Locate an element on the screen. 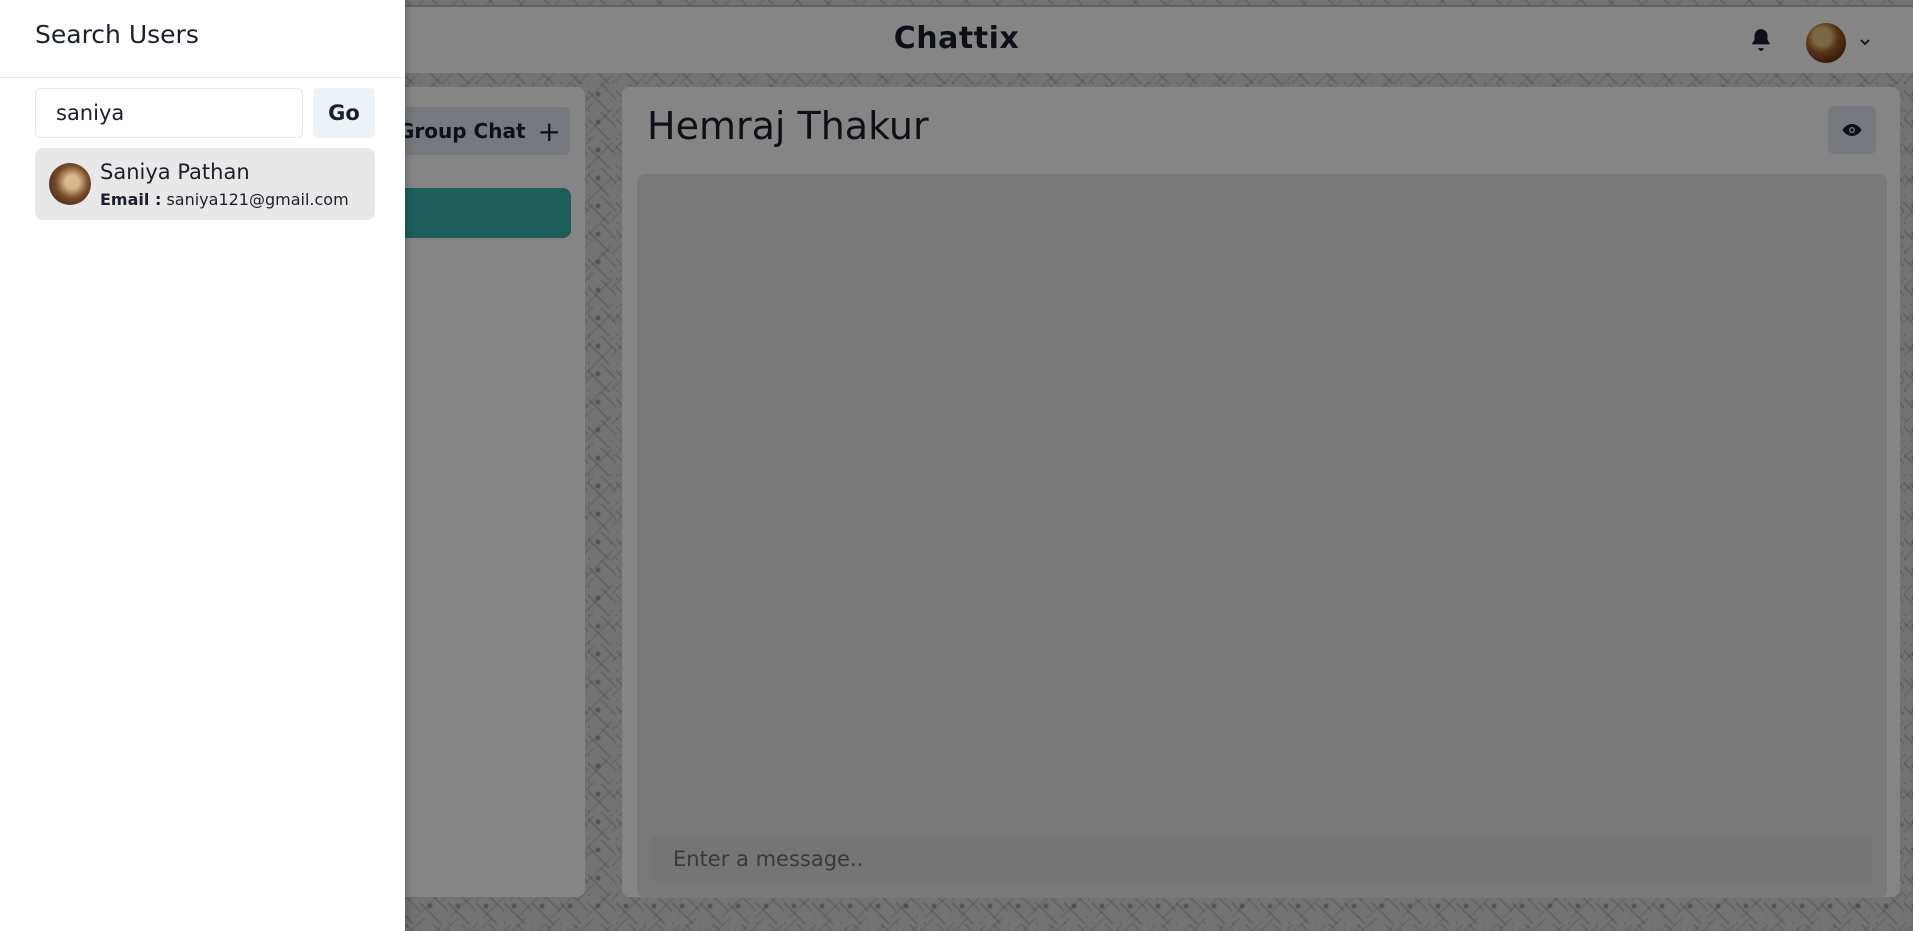 The width and height of the screenshot is (1913, 931). avatar is located at coordinates (70, 184).